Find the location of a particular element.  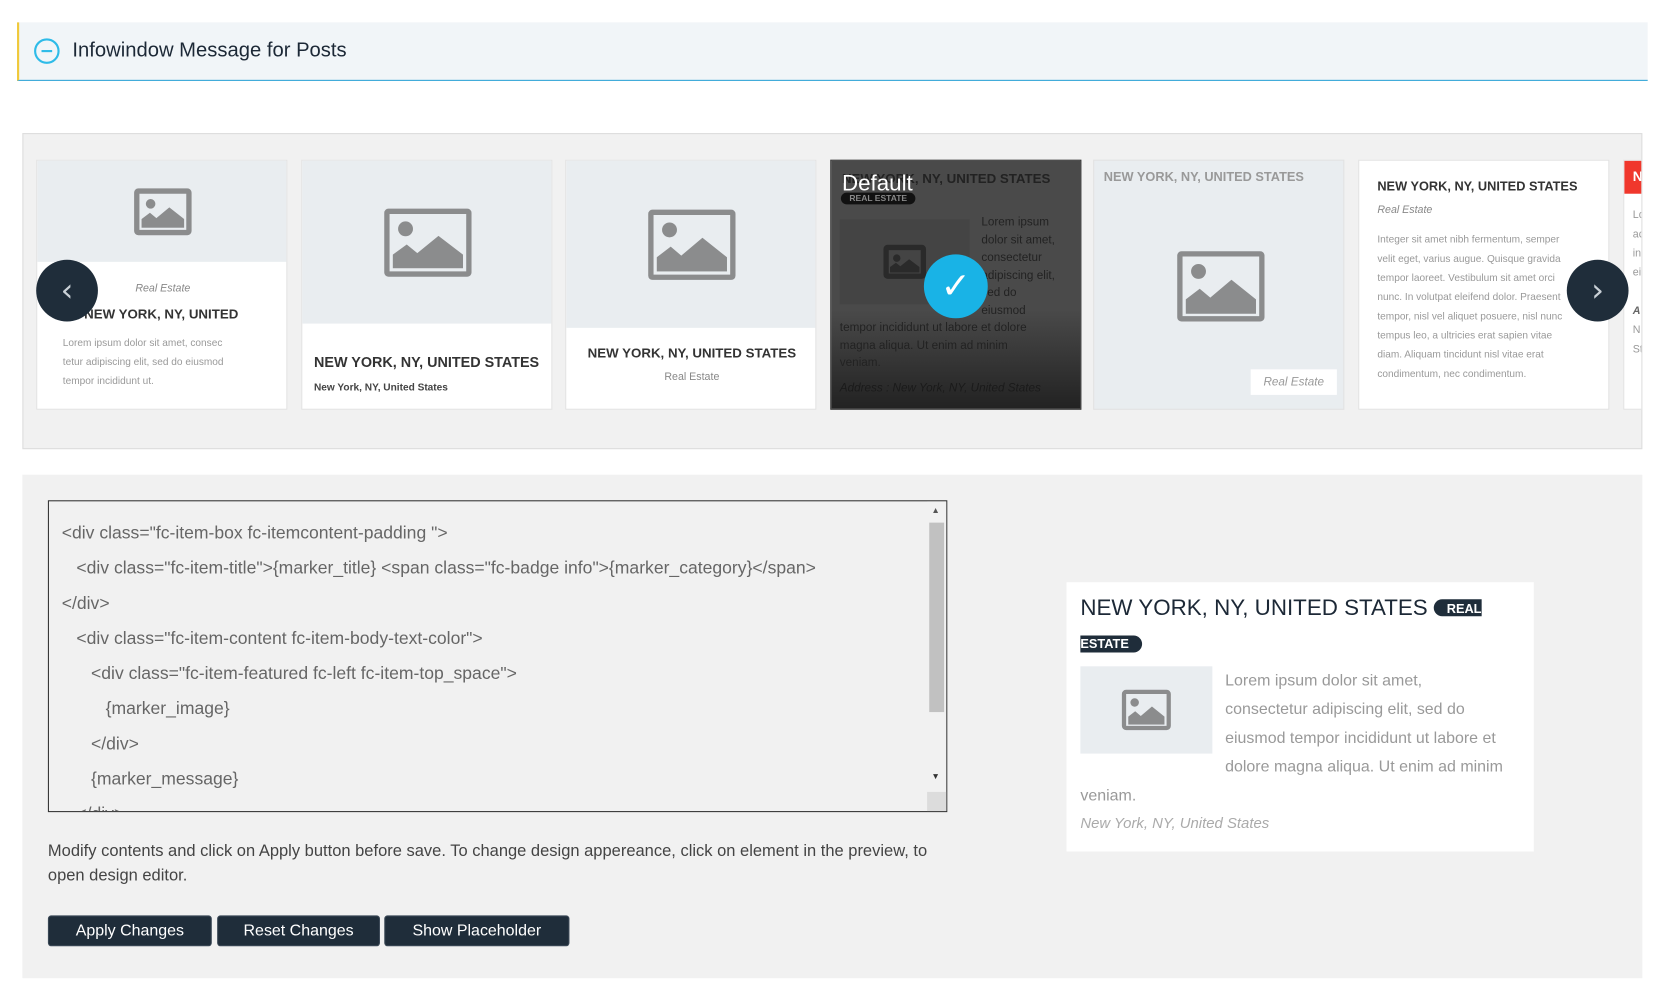

card-title: NEW YORK, NY, UNITED is located at coordinates (161, 314).